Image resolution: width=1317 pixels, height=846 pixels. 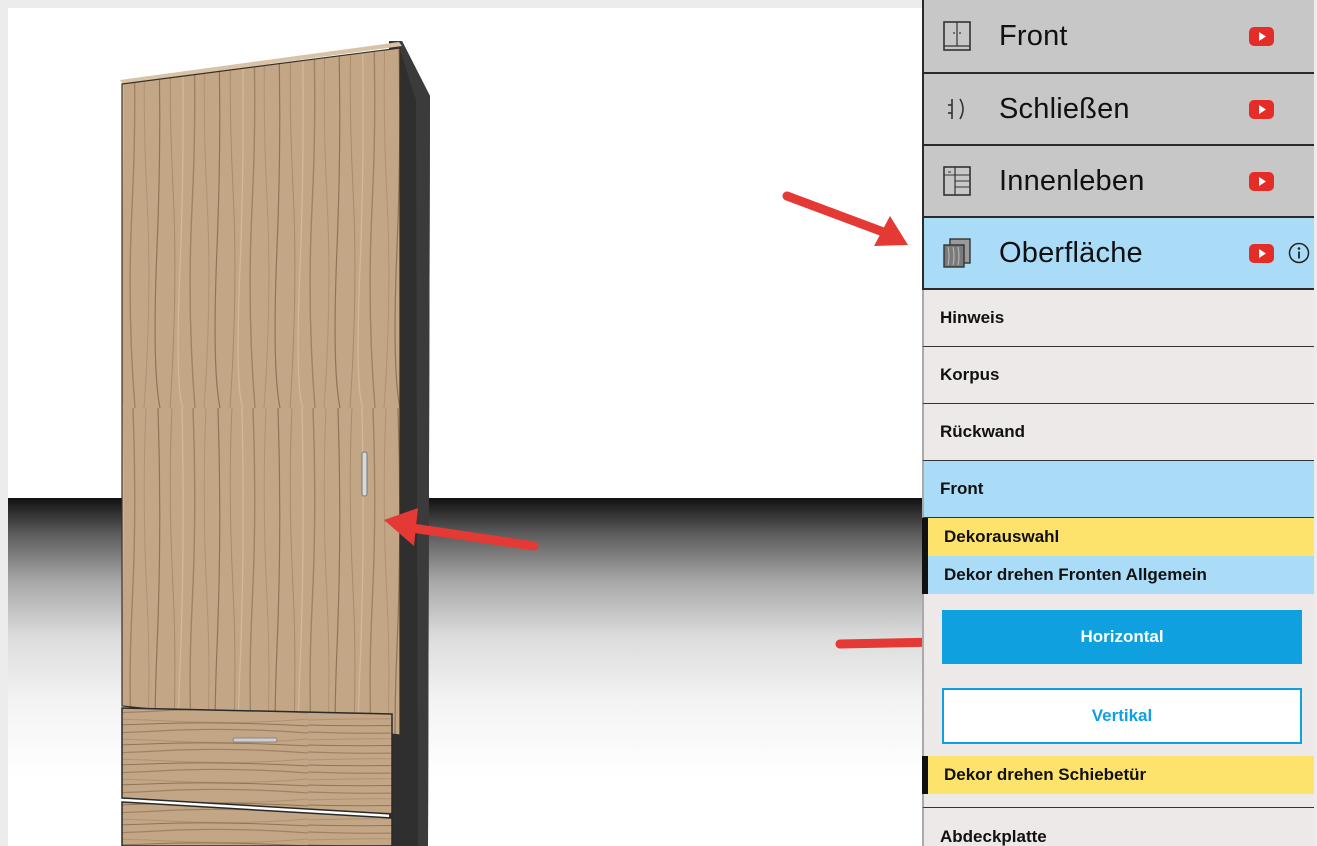 I want to click on info-icon, so click(x=1299, y=253).